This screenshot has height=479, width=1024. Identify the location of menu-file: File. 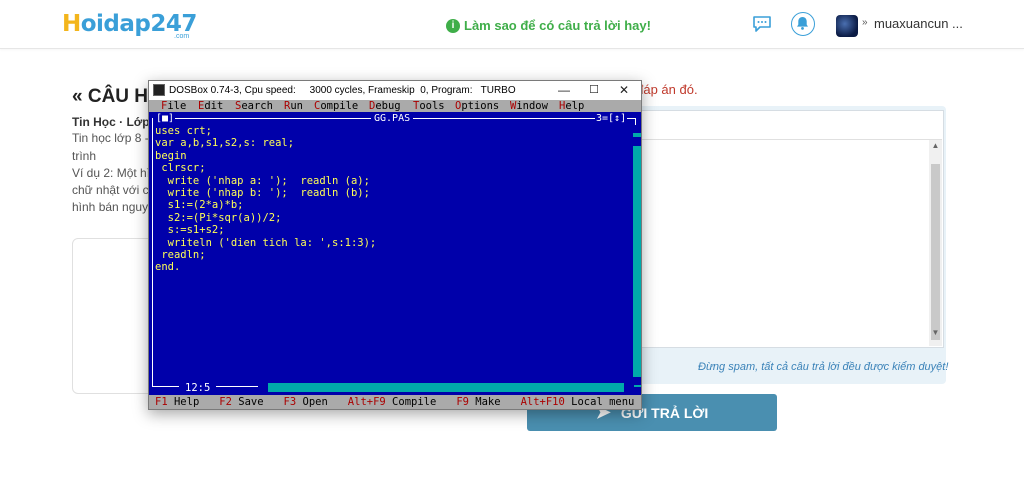
(173, 106).